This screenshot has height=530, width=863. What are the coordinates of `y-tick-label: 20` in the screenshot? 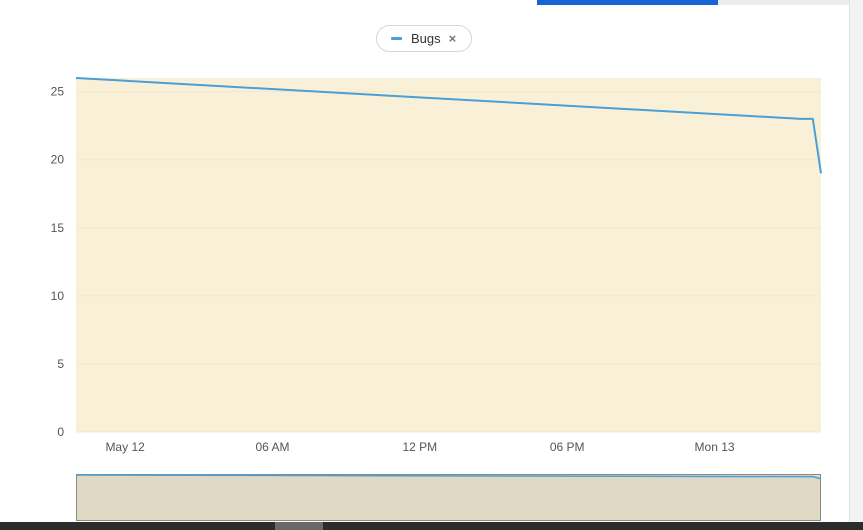 It's located at (58, 160).